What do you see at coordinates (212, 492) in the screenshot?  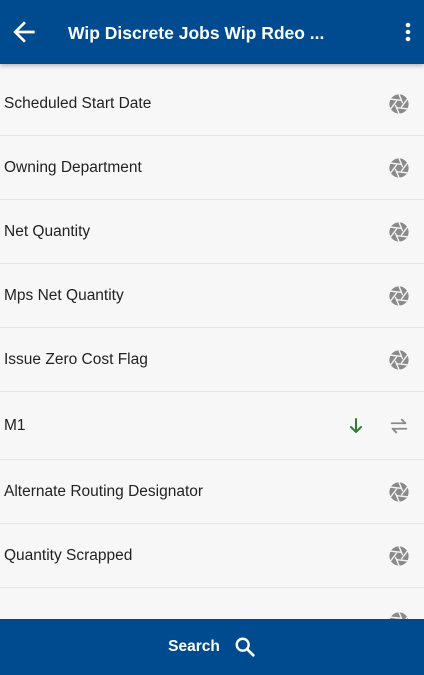 I see `field-row-alternate-routing-designator: Alternate Routing Designator` at bounding box center [212, 492].